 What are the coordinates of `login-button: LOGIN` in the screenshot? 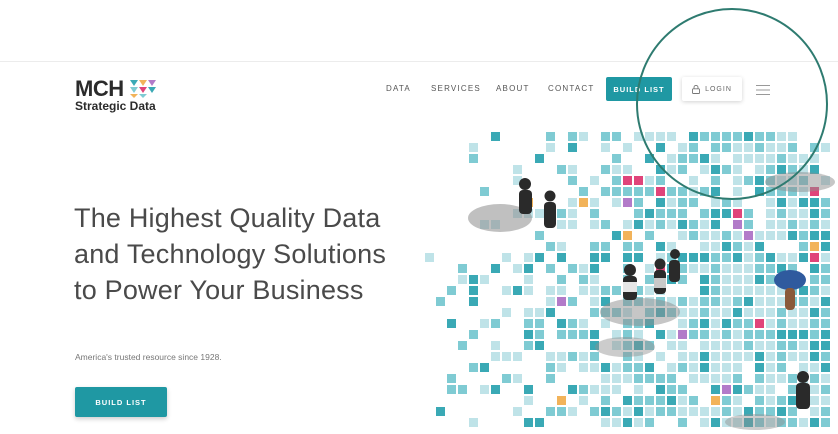 It's located at (712, 89).